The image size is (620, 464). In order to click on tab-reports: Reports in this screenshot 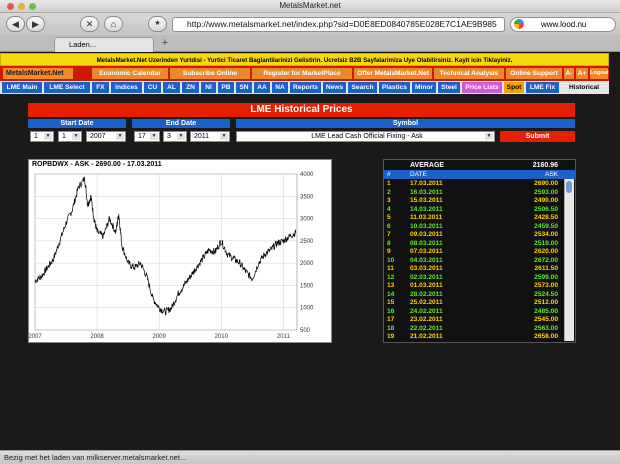, I will do `click(305, 87)`.